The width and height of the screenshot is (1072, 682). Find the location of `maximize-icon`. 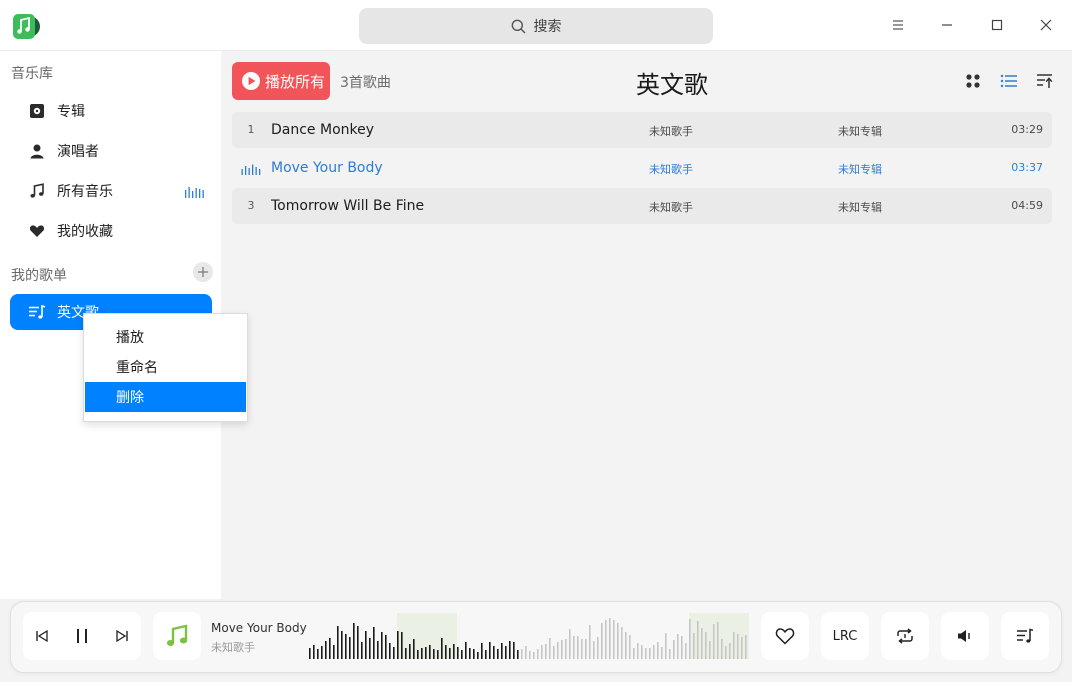

maximize-icon is located at coordinates (997, 25).